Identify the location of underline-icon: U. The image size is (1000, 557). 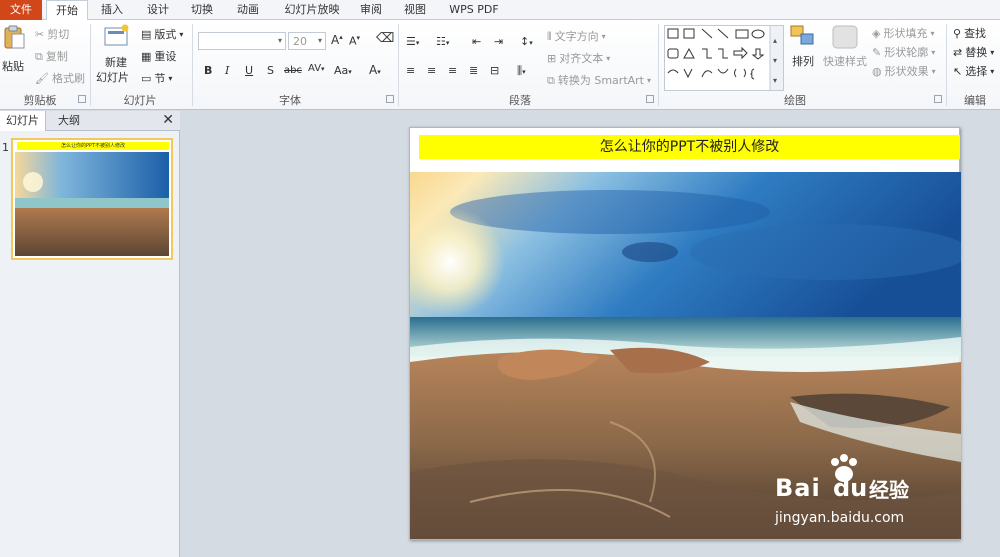
(249, 70).